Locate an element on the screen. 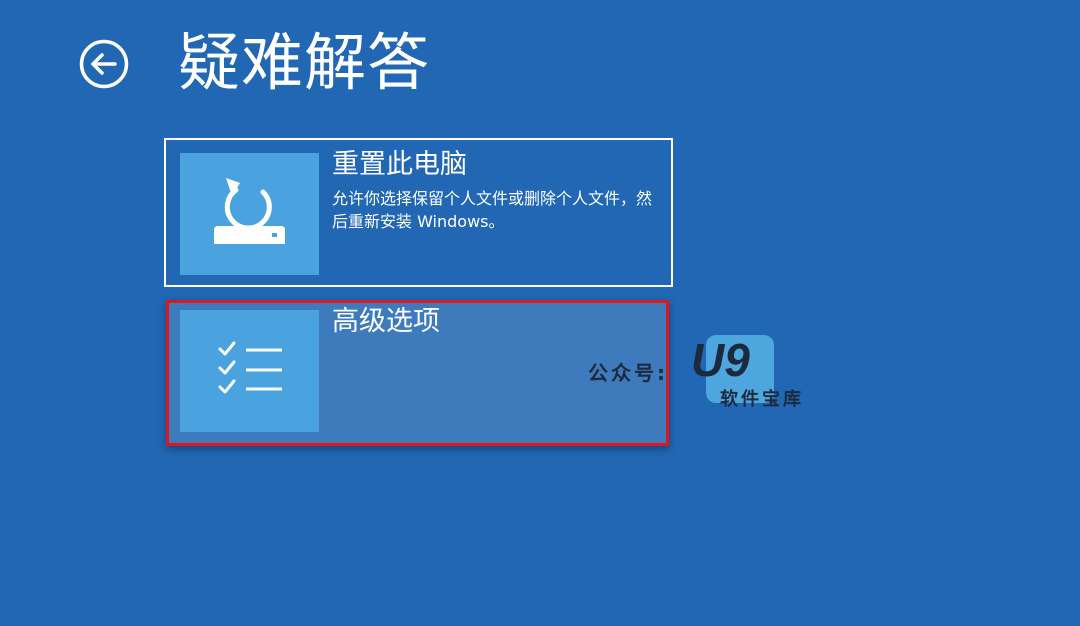  watermark: 公众号: U9 软件宝库 is located at coordinates (708, 370).